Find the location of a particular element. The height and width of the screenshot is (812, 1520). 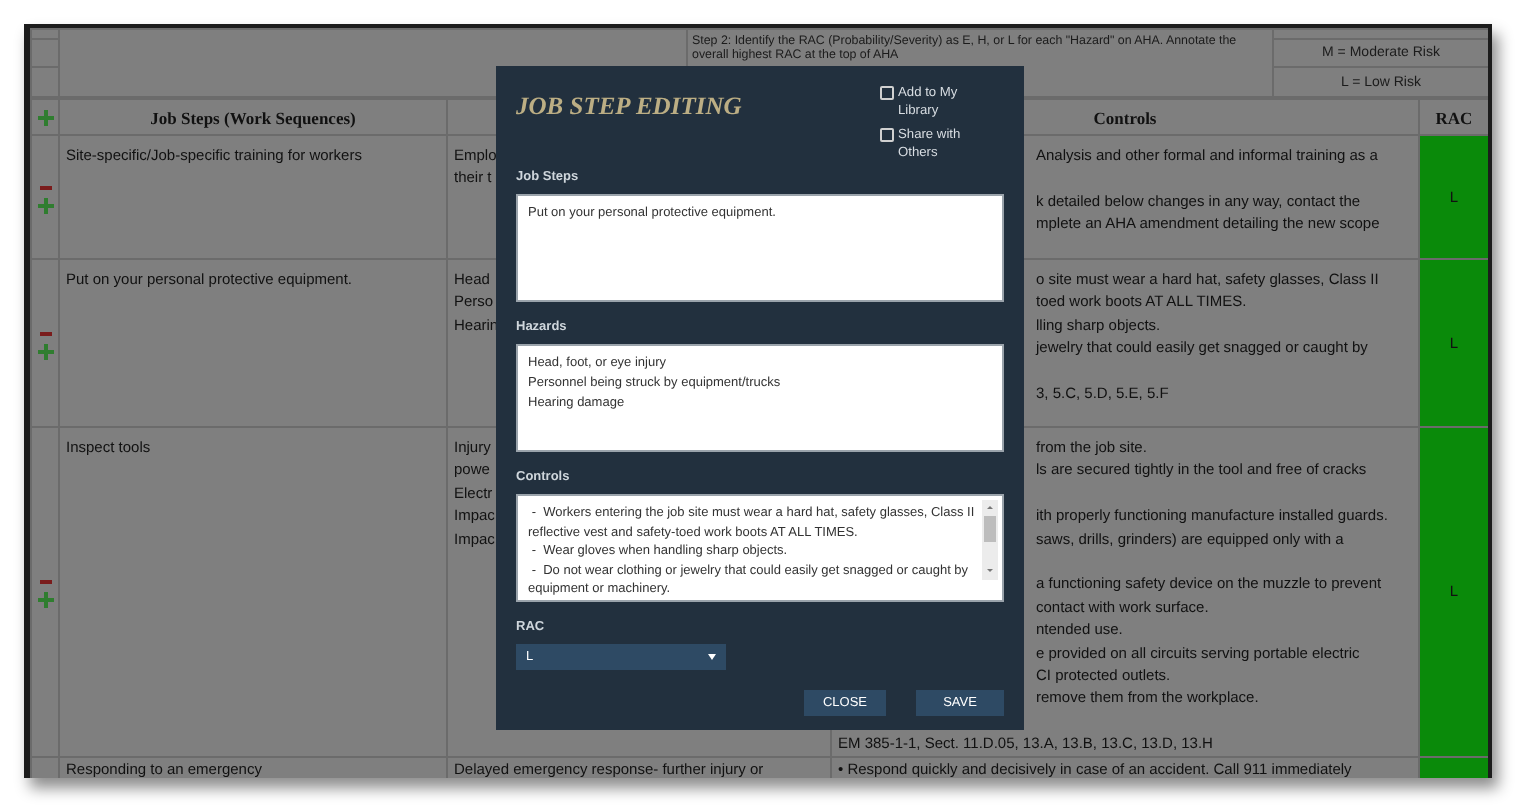

column-header: RAC is located at coordinates (1454, 117).